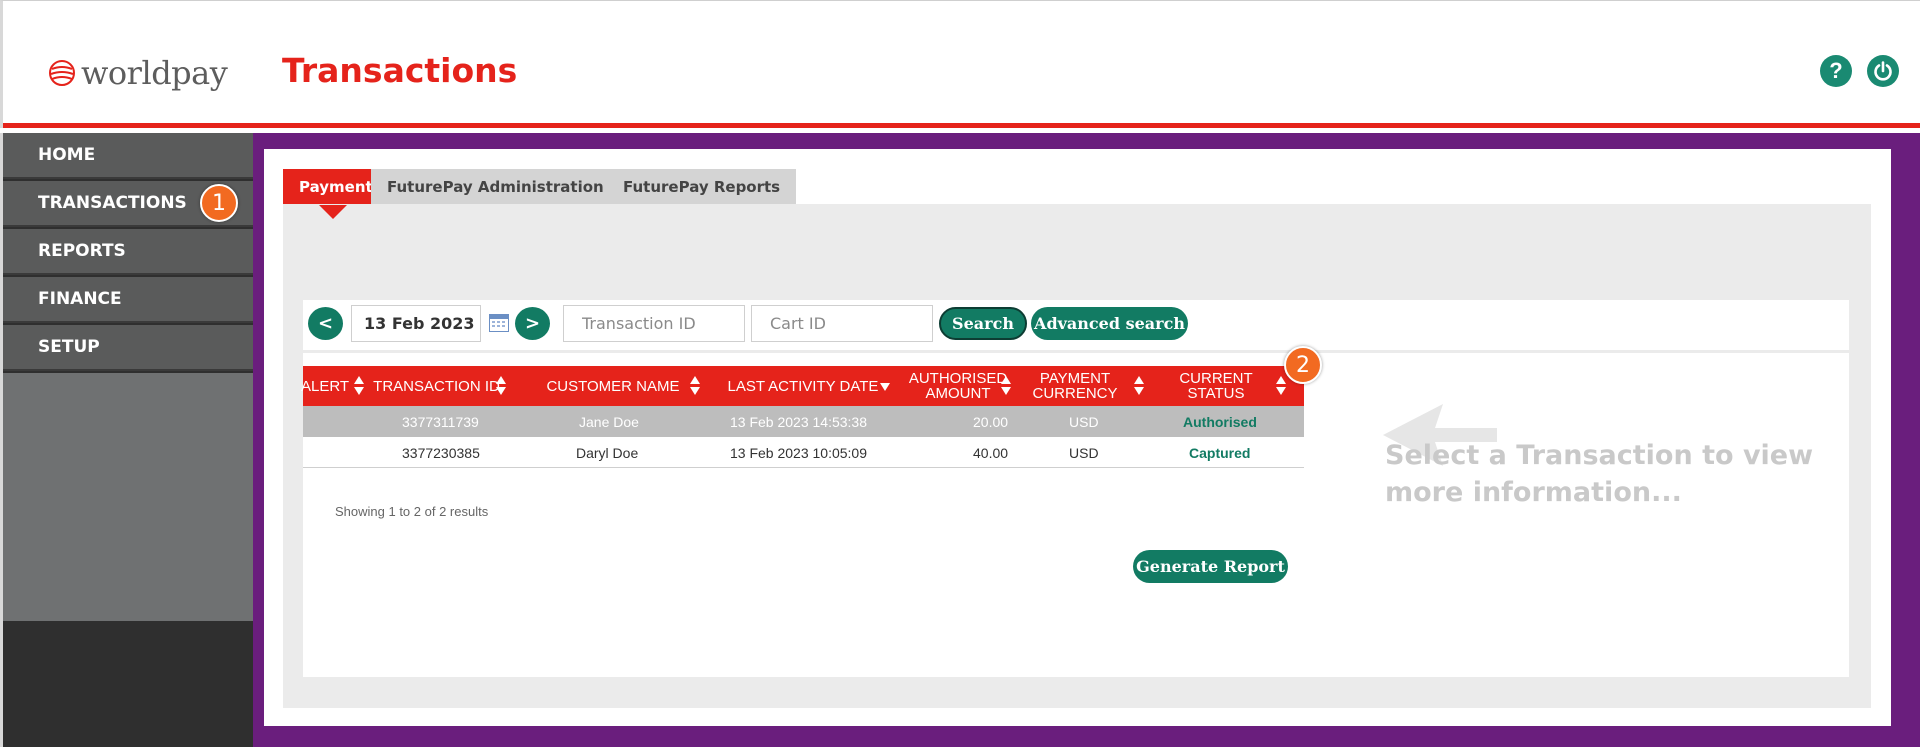  Describe the element at coordinates (609, 421) in the screenshot. I see `cell-customer-name: Jane Doe` at that location.